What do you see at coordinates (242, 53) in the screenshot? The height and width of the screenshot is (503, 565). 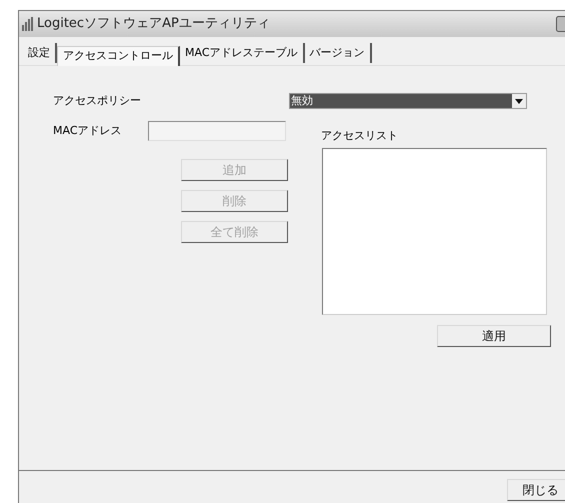 I see `tab: MACアドレステーブル` at bounding box center [242, 53].